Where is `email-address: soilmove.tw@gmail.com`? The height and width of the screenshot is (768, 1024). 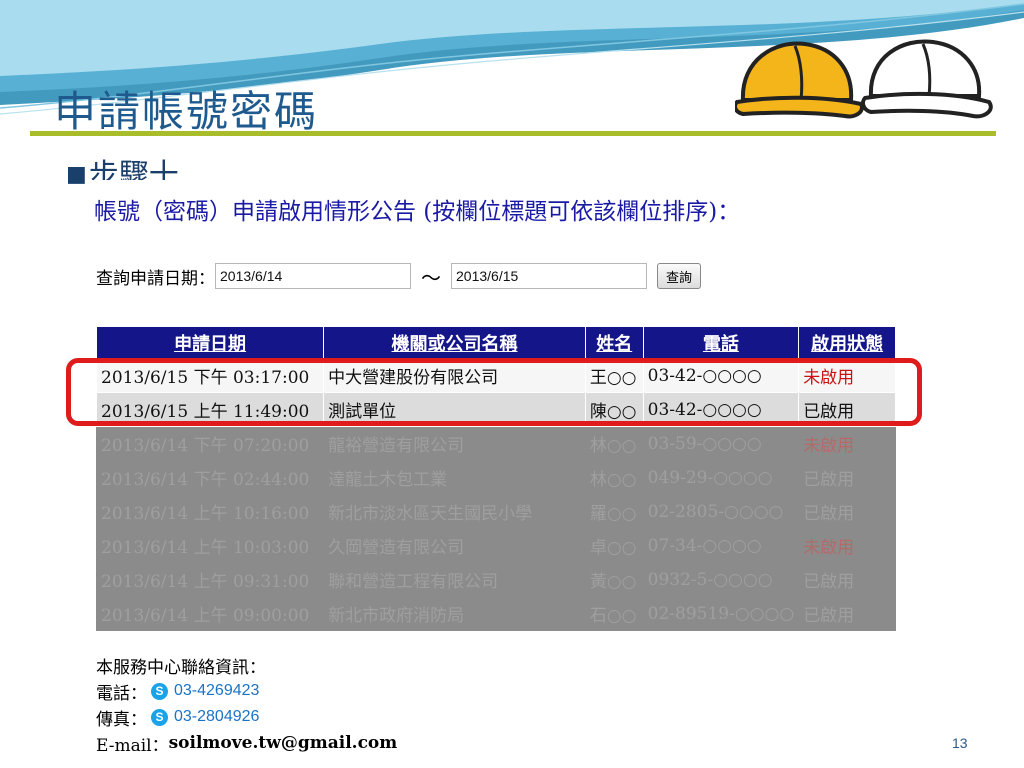
email-address: soilmove.tw@gmail.com is located at coordinates (283, 743).